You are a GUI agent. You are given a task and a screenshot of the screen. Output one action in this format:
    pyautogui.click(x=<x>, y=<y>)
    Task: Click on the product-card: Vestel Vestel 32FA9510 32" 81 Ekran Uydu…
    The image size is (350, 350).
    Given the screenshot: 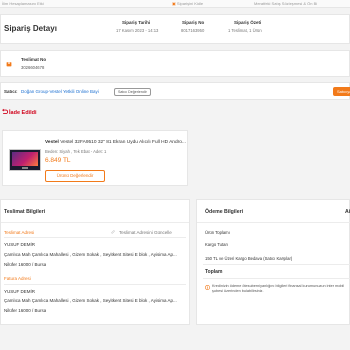 What is the action you would take?
    pyautogui.click(x=95, y=158)
    